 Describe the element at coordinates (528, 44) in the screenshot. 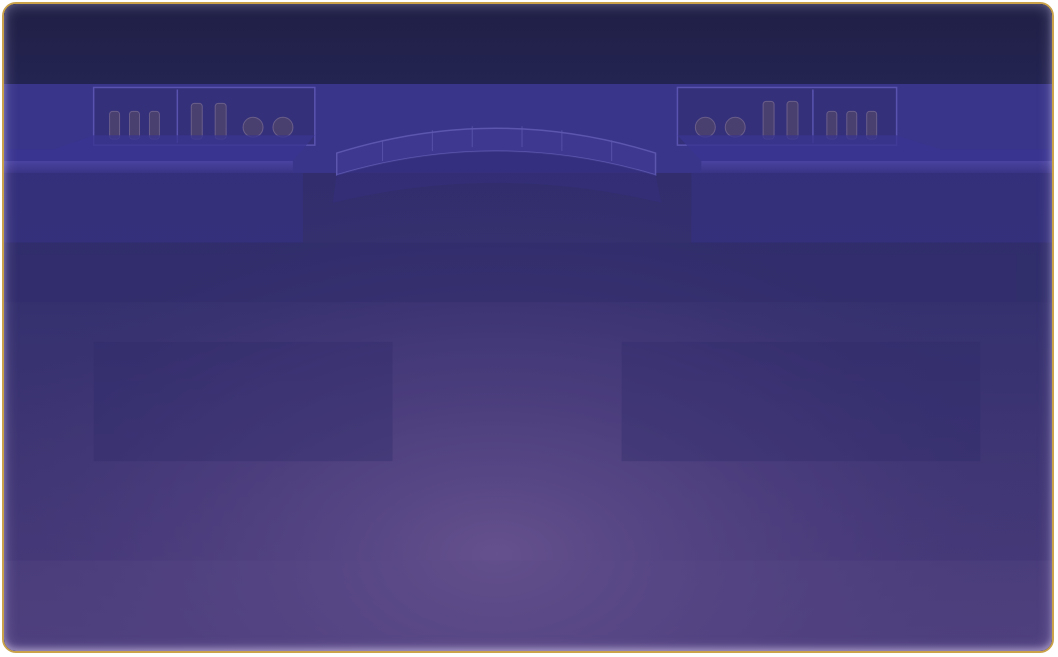

I see `title-bar` at that location.